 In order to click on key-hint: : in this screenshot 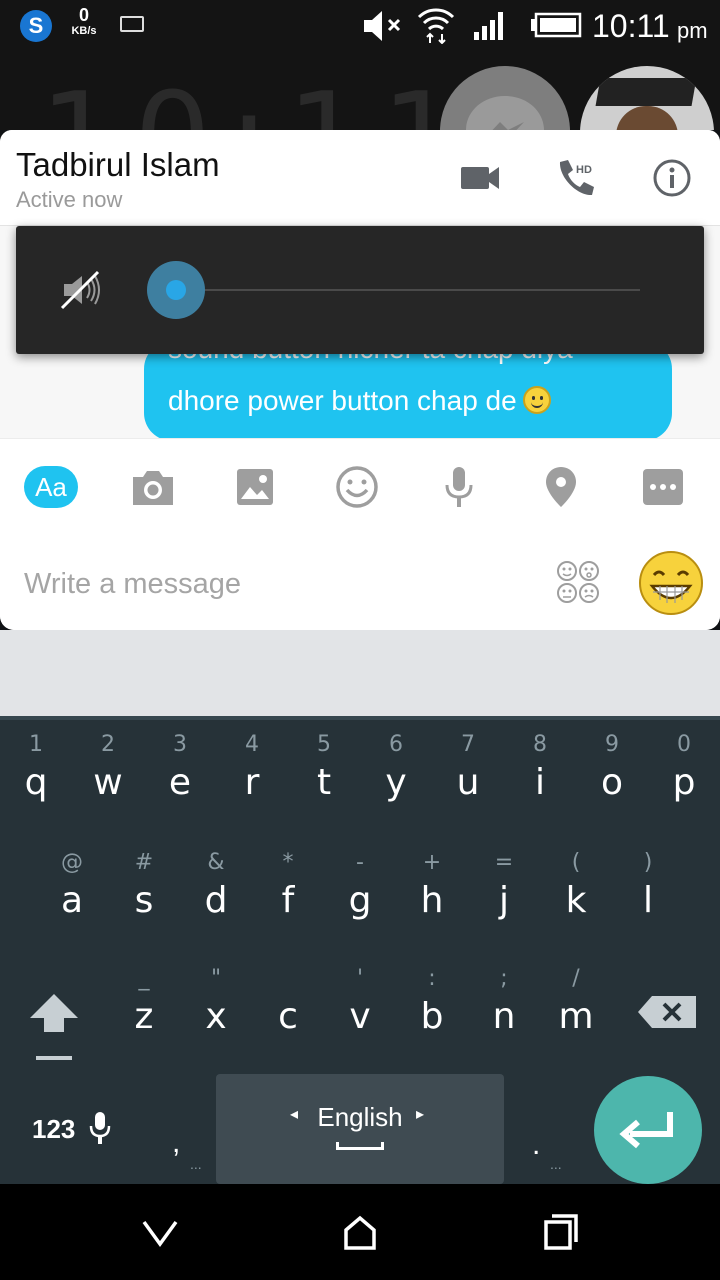, I will do `click(432, 978)`.